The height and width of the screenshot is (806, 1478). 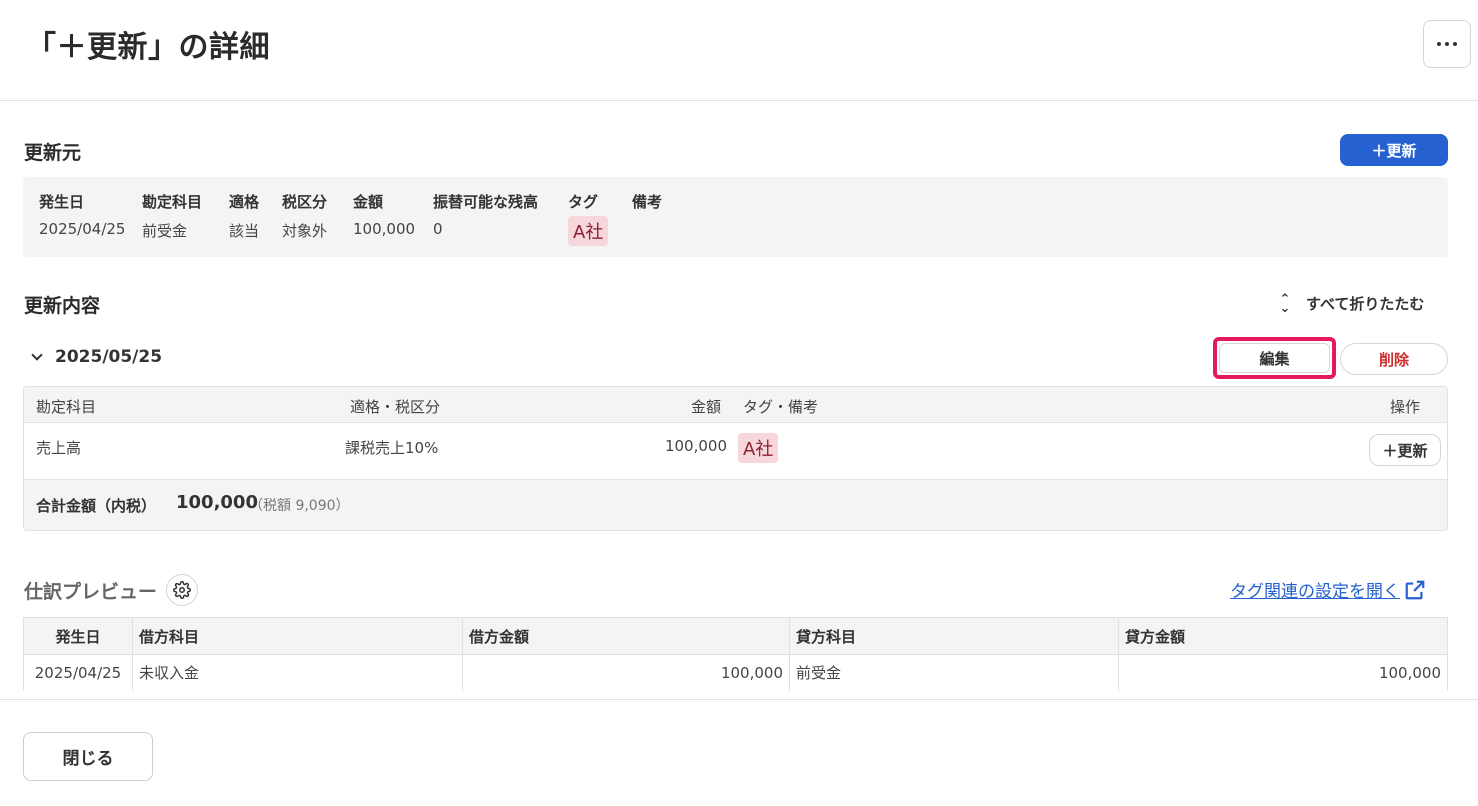 I want to click on preview-settings-button, so click(x=182, y=590).